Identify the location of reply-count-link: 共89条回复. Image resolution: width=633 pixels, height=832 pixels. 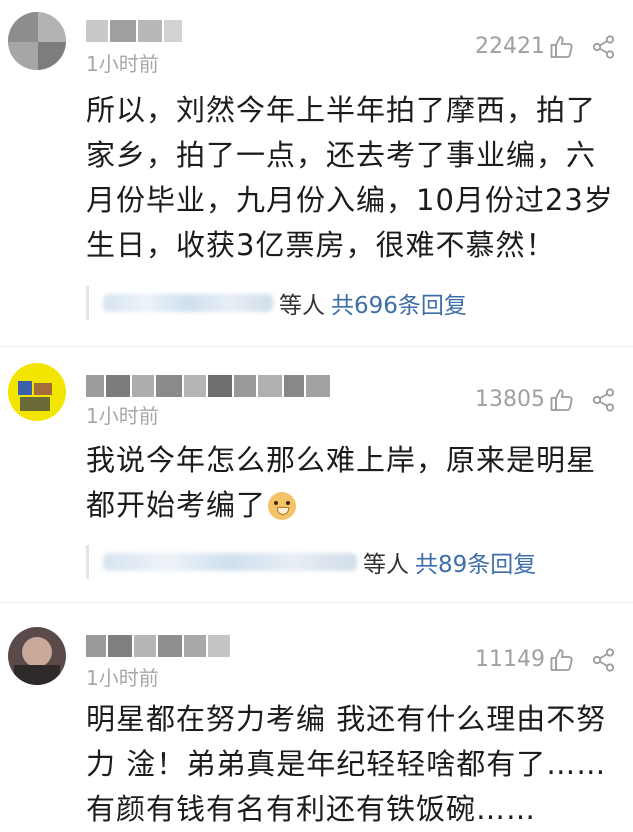
(475, 562).